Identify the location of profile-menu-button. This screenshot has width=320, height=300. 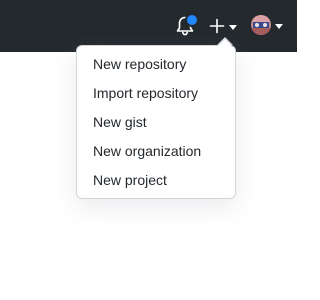
(268, 26).